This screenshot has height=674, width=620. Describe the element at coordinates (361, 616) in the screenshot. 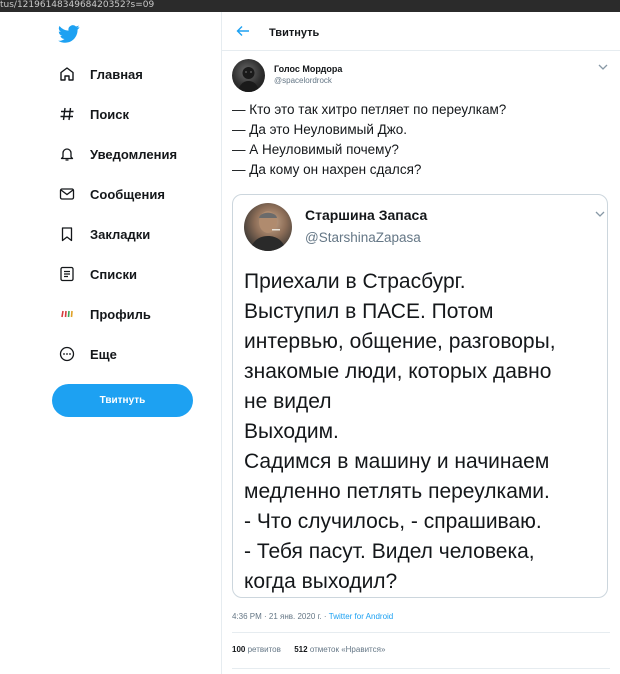

I see `tweet-source-link: Twitter for Android` at that location.